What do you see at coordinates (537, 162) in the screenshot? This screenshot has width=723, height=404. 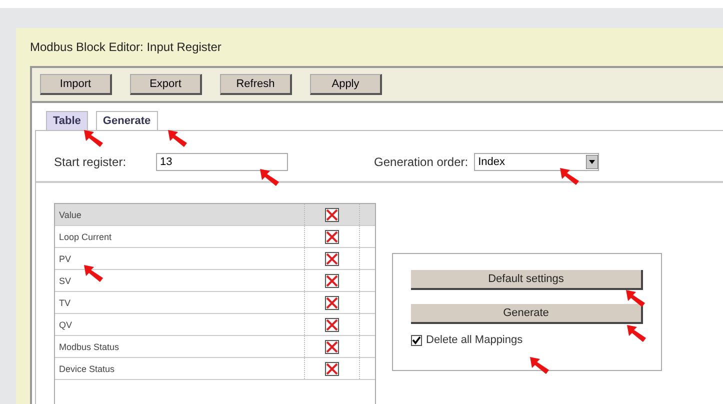 I see `generation-order-dropdown: Index` at bounding box center [537, 162].